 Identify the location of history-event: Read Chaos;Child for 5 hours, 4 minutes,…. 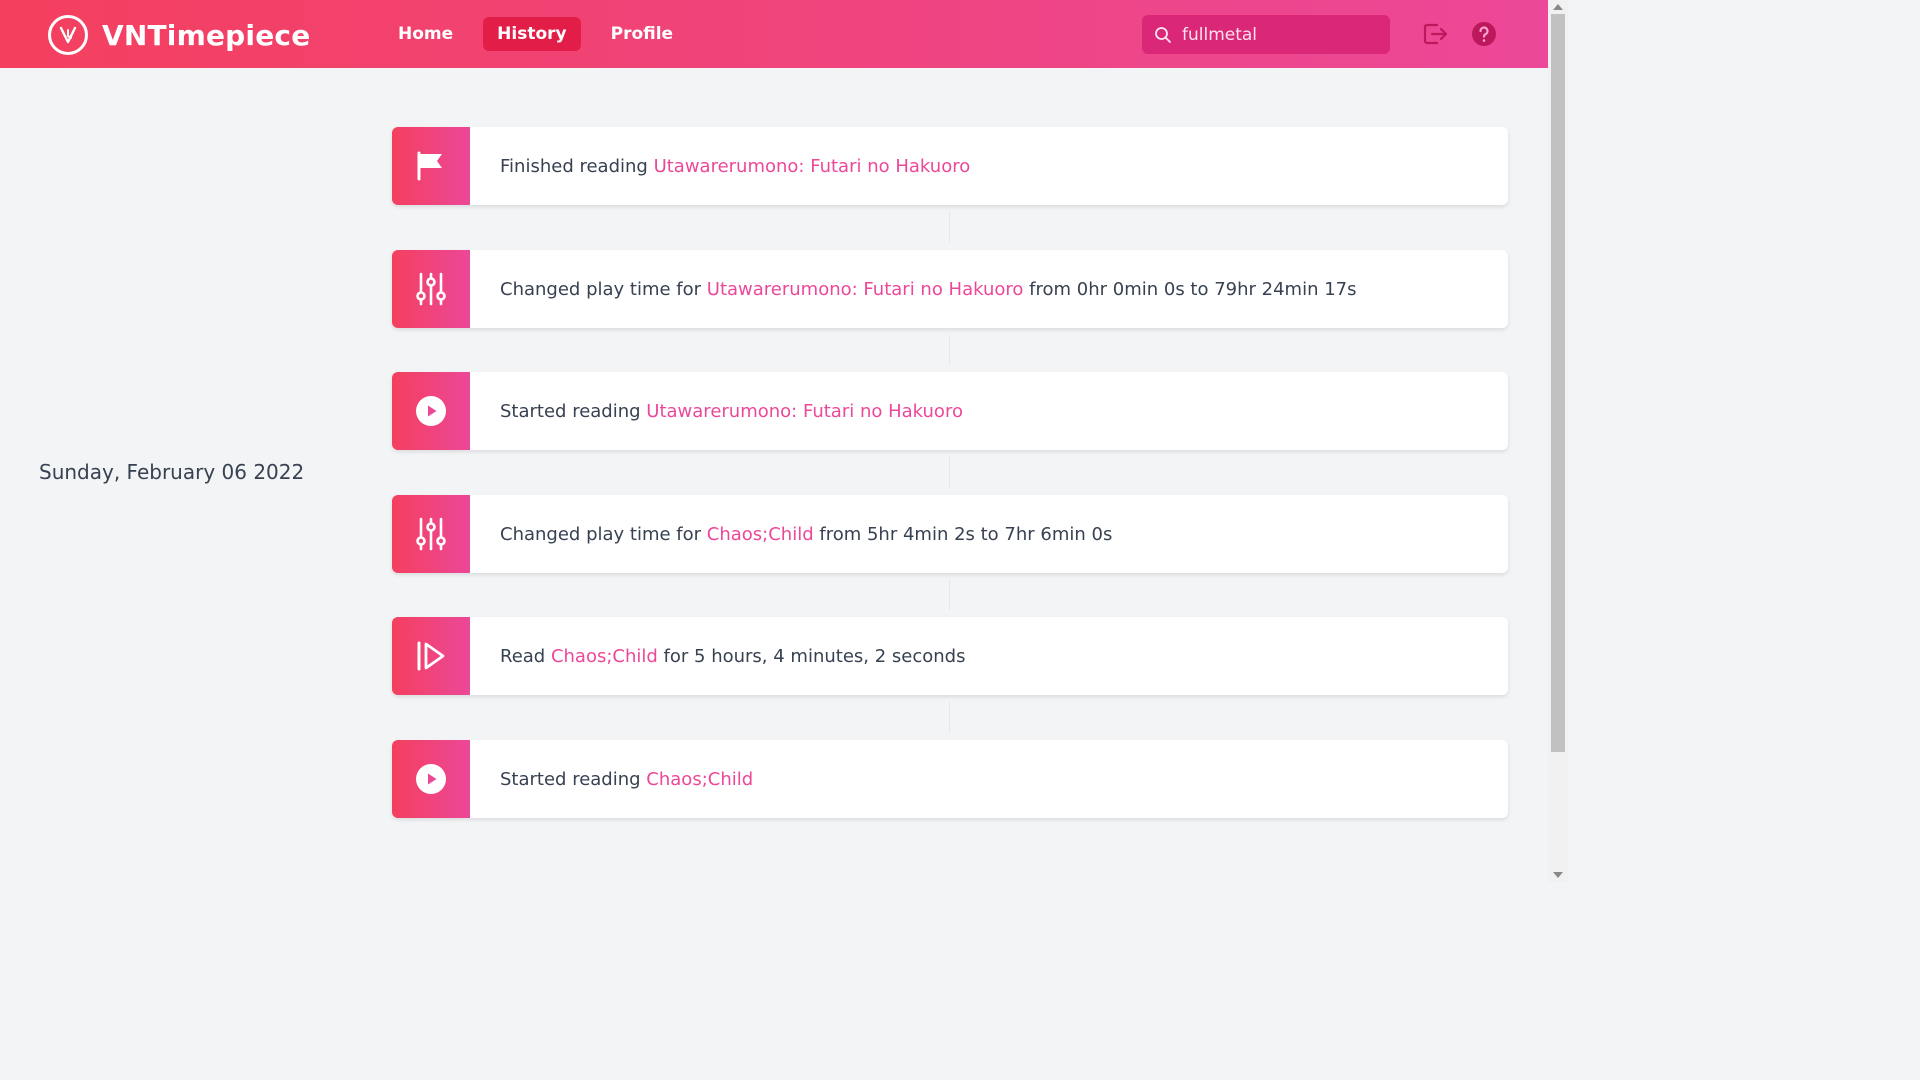
(950, 656).